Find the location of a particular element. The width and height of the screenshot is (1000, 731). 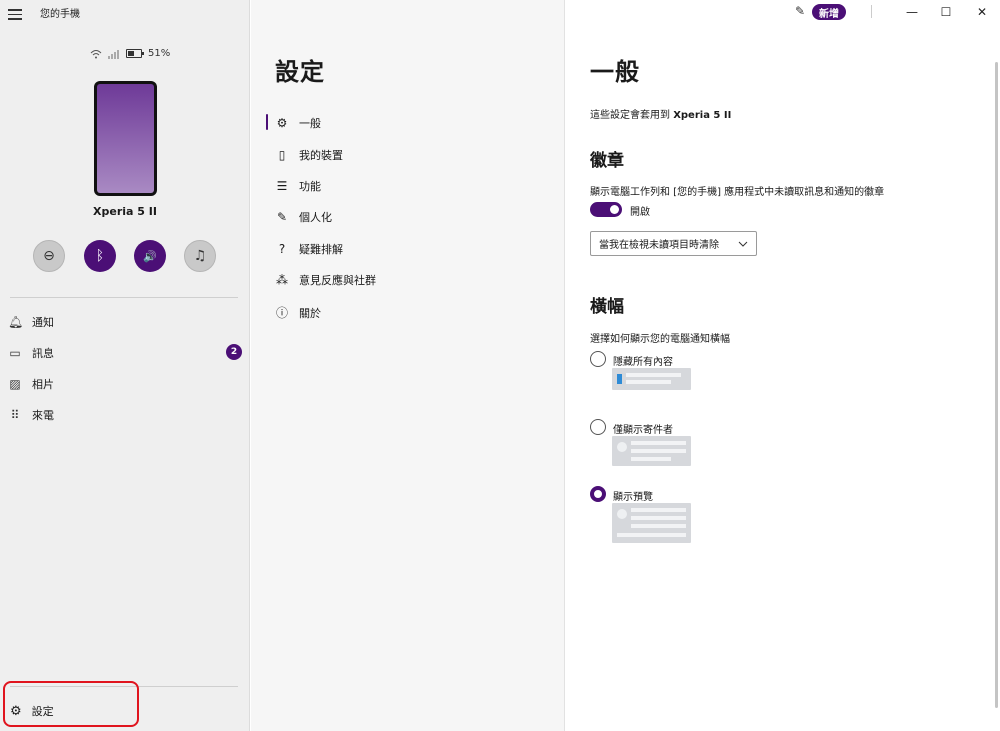

page-title: 一般 is located at coordinates (615, 72).